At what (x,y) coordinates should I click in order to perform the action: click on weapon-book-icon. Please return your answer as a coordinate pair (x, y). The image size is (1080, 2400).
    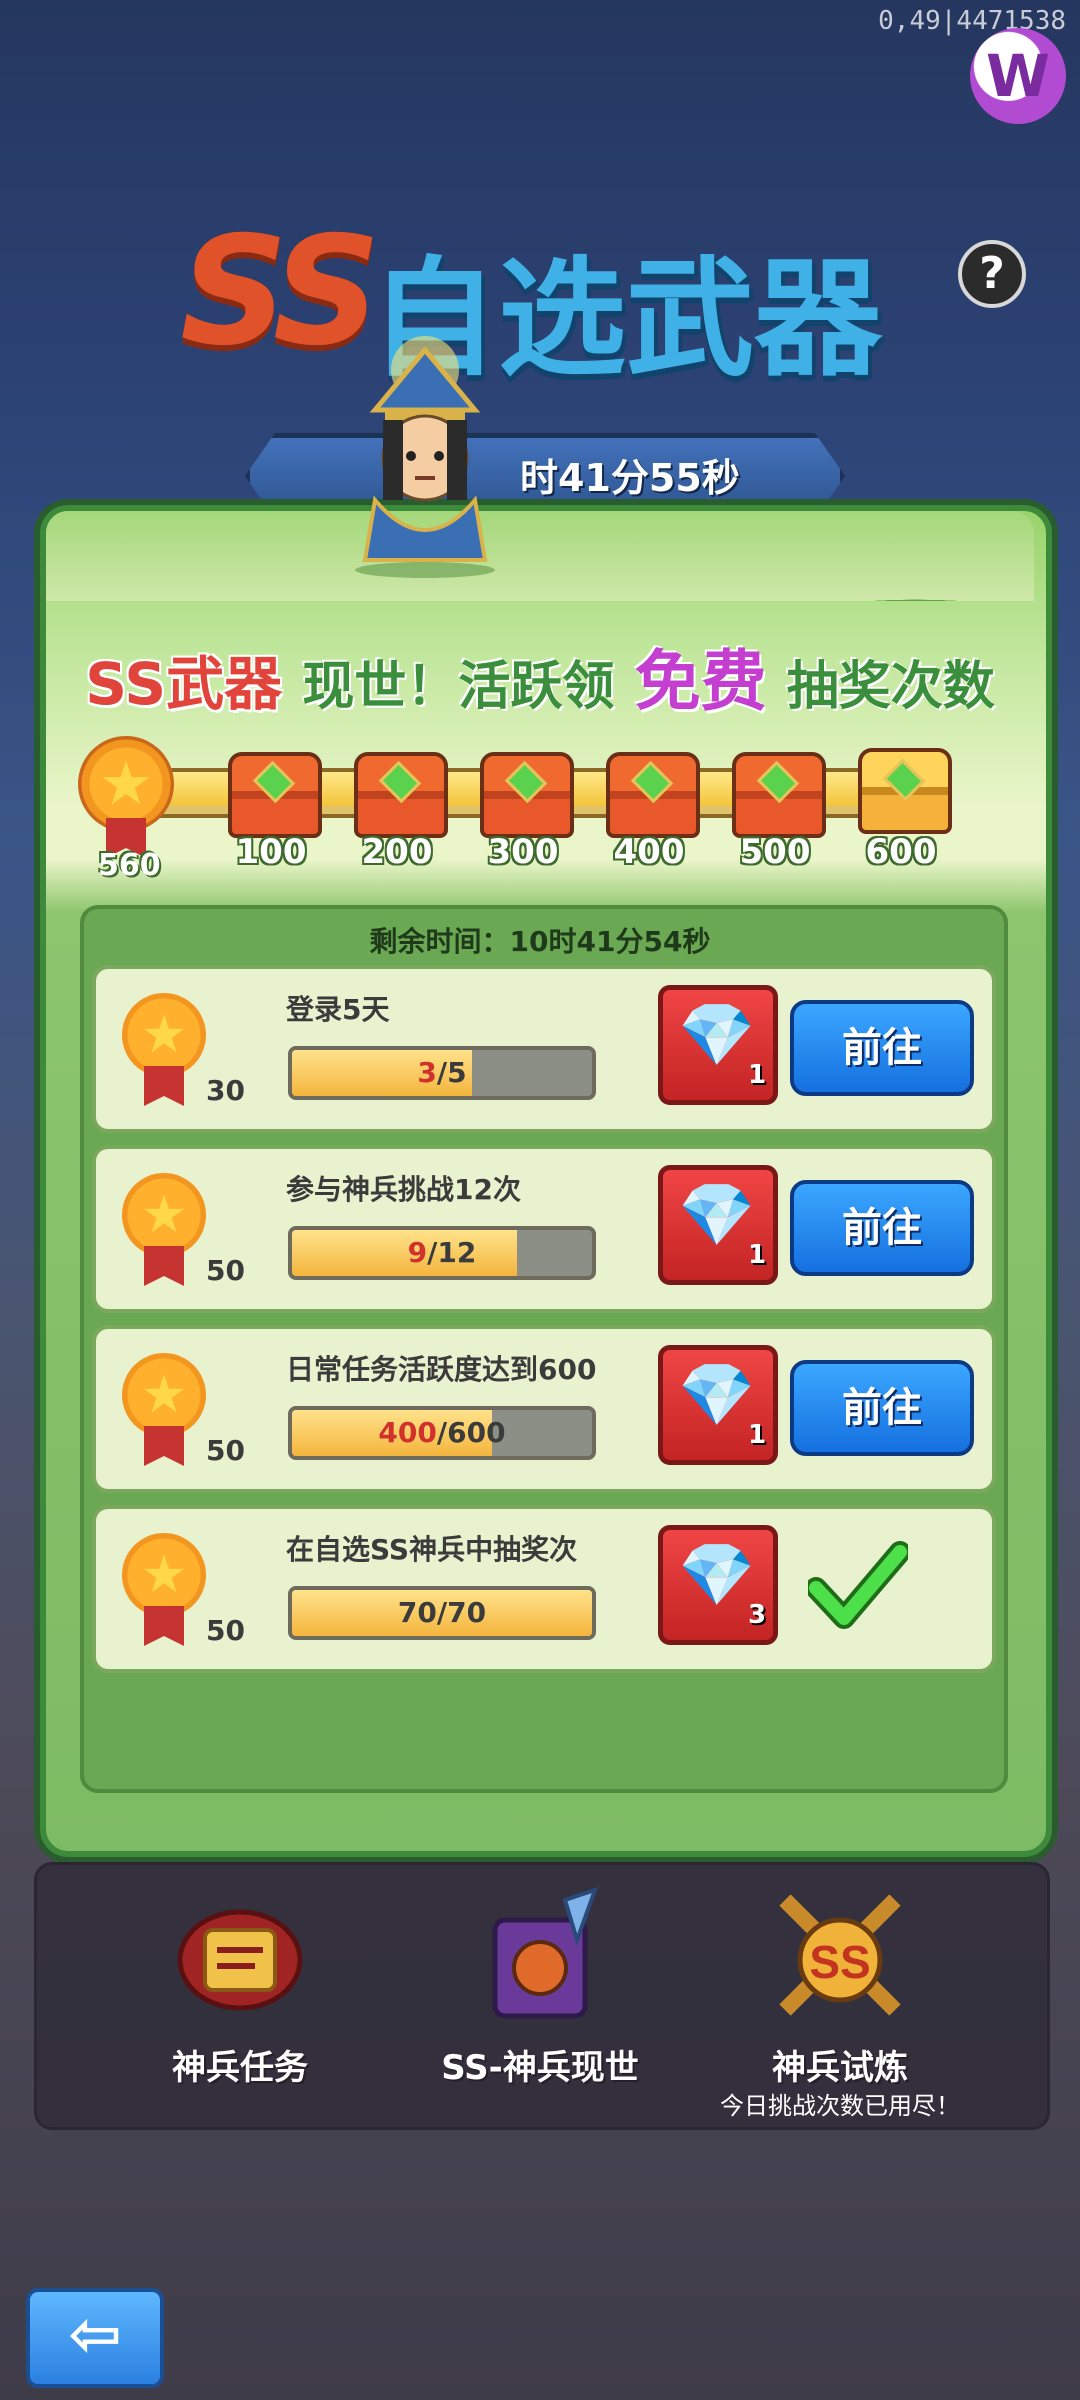
    Looking at the image, I should click on (545, 1952).